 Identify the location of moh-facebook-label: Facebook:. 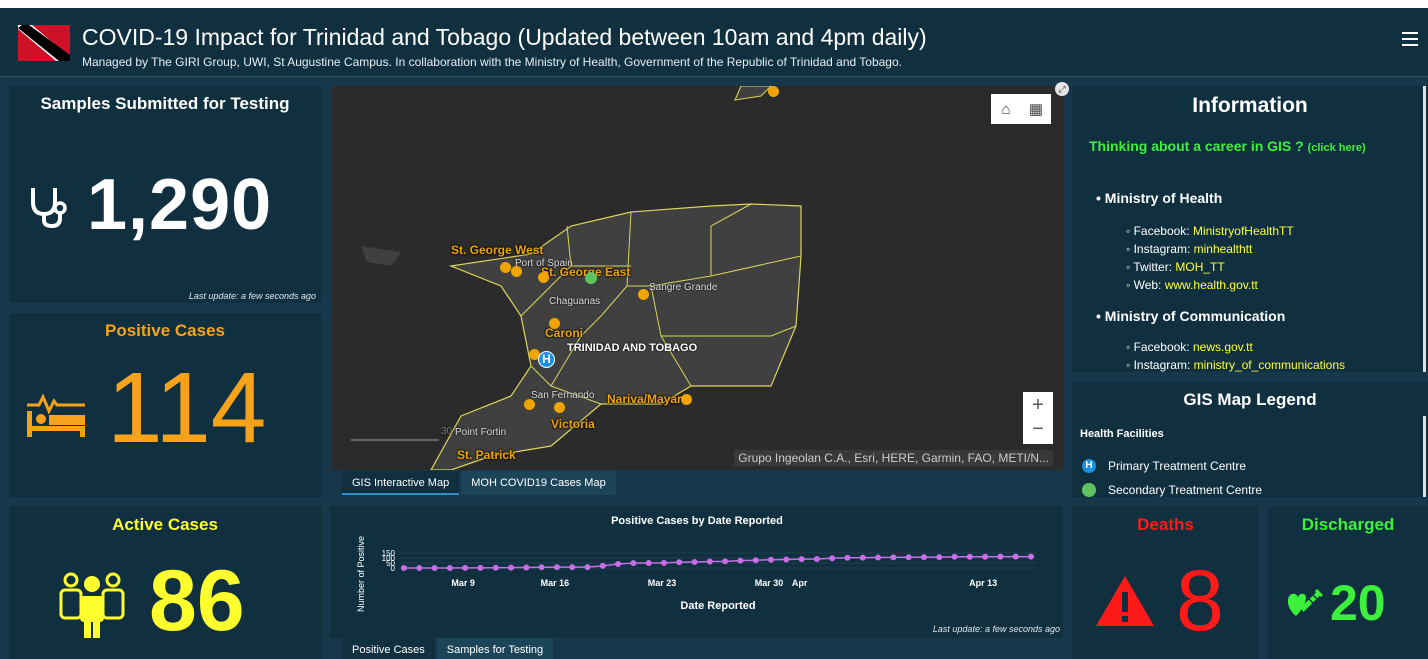
(1163, 231).